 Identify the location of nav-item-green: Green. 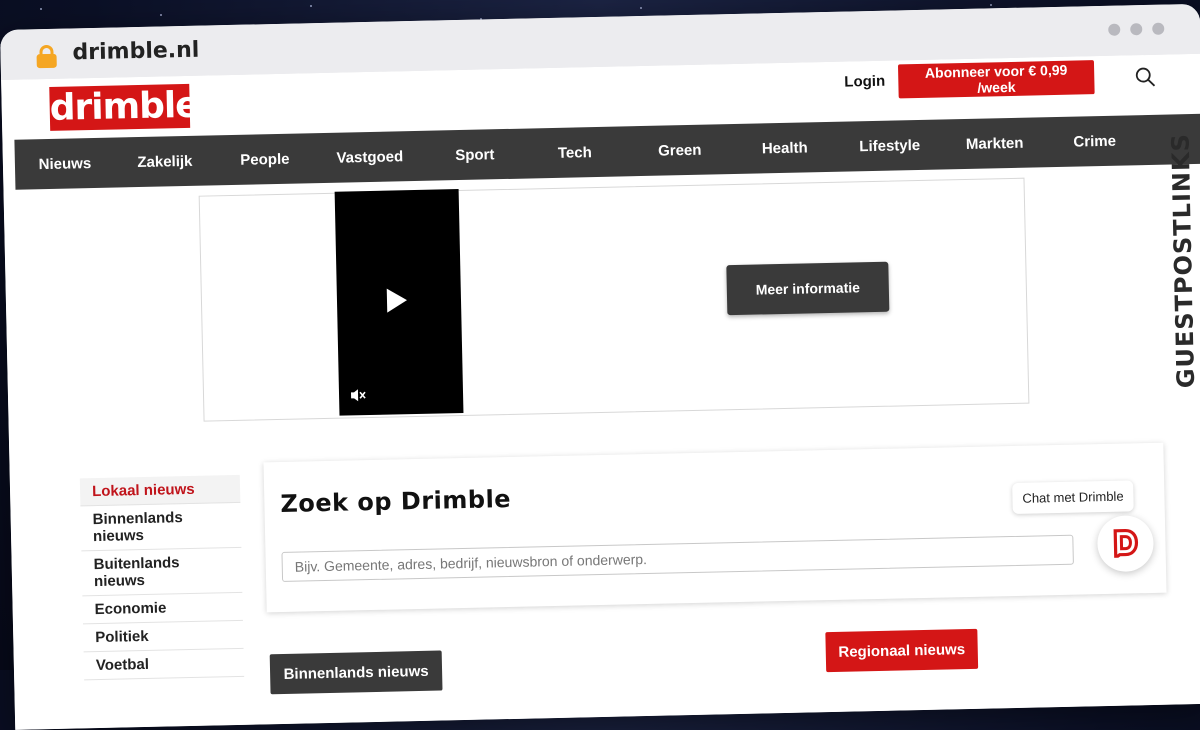
(680, 150).